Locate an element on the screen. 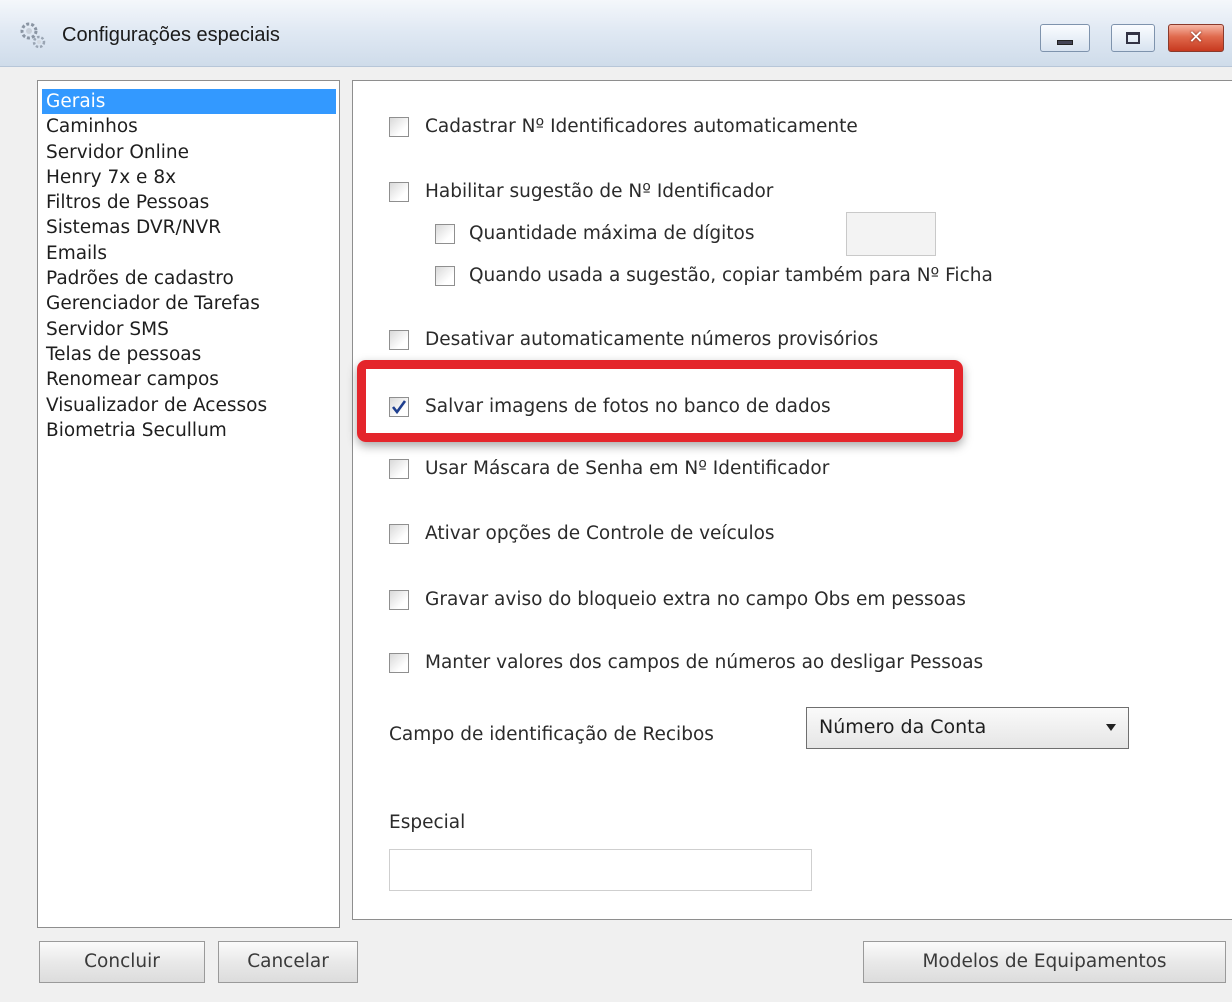  modelos-equipamentos-button: Modelos de Equipamentos is located at coordinates (1044, 962).